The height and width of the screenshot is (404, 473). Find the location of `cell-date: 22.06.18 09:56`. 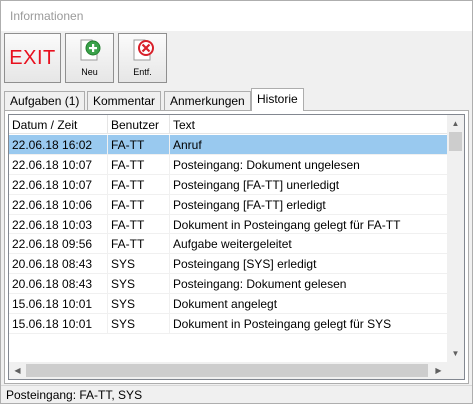

cell-date: 22.06.18 09:56 is located at coordinates (58, 244).